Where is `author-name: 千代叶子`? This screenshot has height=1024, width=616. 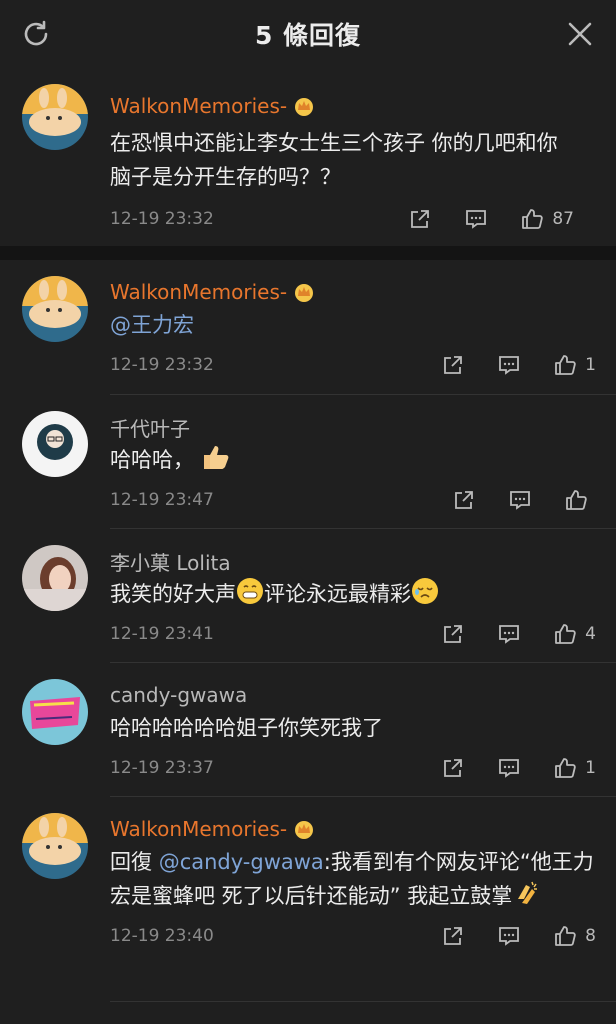 author-name: 千代叶子 is located at coordinates (150, 427).